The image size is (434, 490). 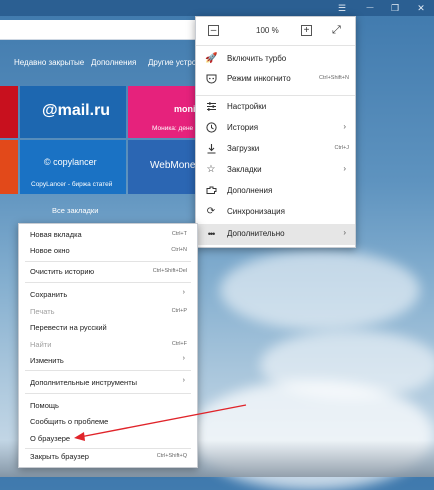 I want to click on copylancer-caption: CopyLancer - биржа статей, so click(x=72, y=184).